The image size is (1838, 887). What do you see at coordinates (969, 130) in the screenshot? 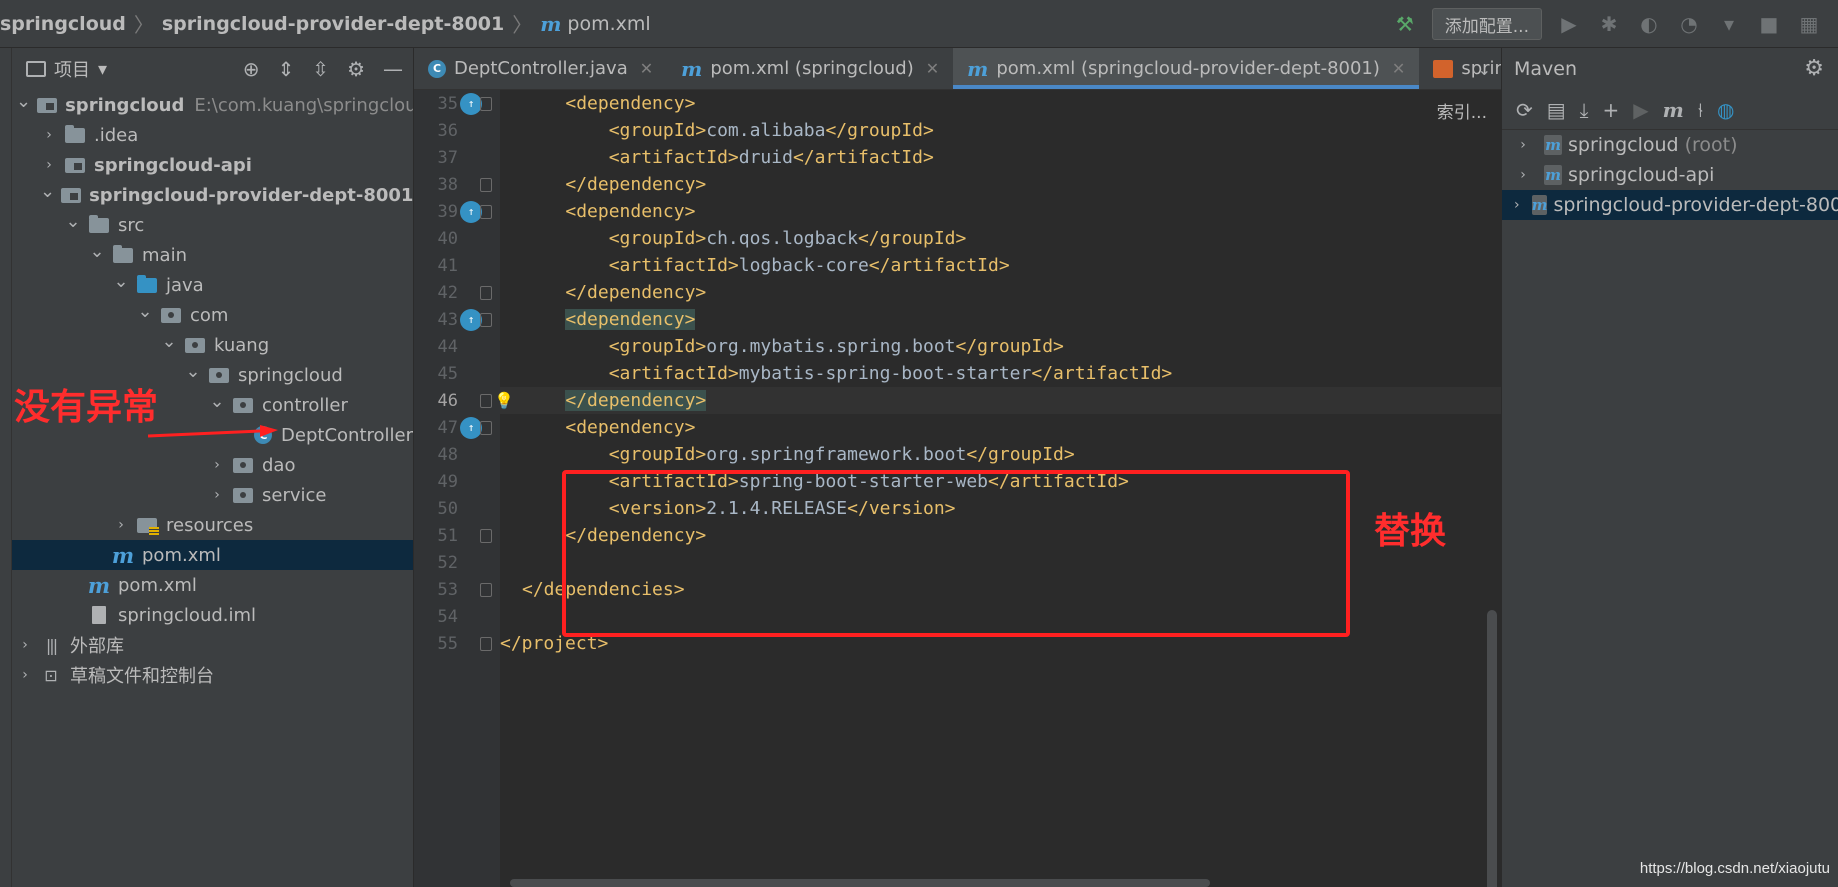
I see `code-line: 36 <groupId> com.alibaba </groupId>` at bounding box center [969, 130].